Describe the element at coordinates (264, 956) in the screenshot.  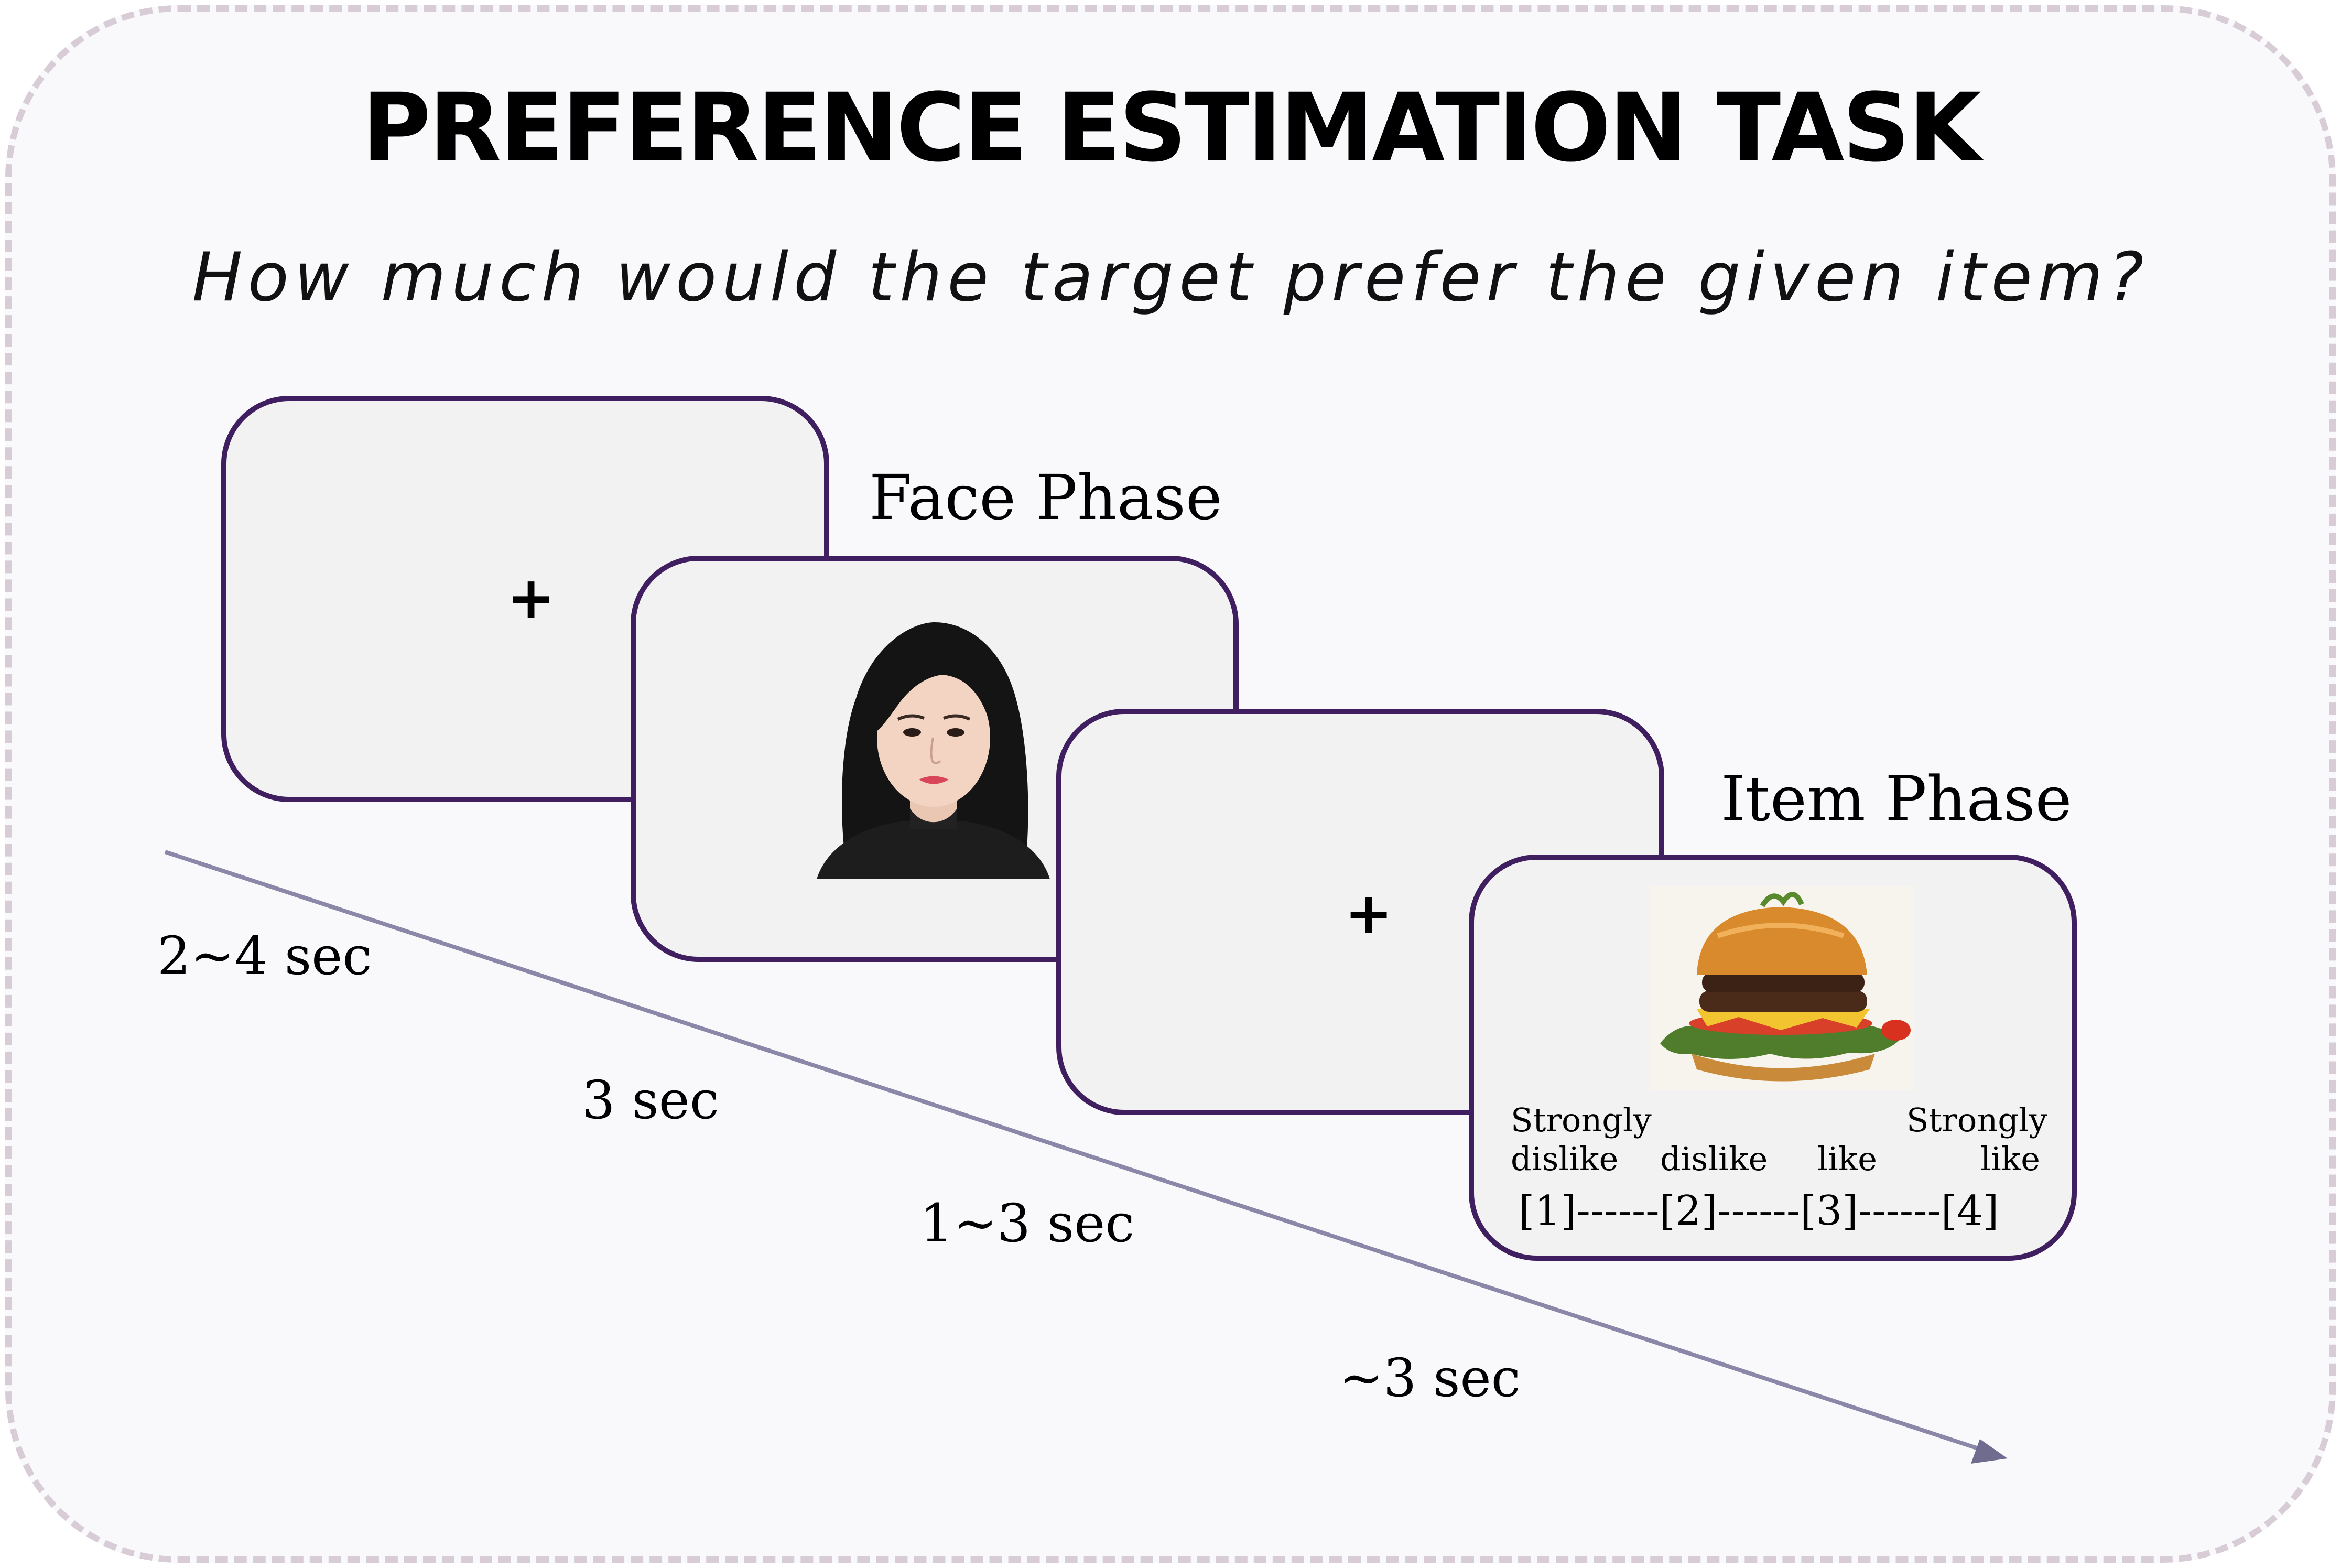
I see `timing-label-fixation-1: 2~4 sec` at that location.